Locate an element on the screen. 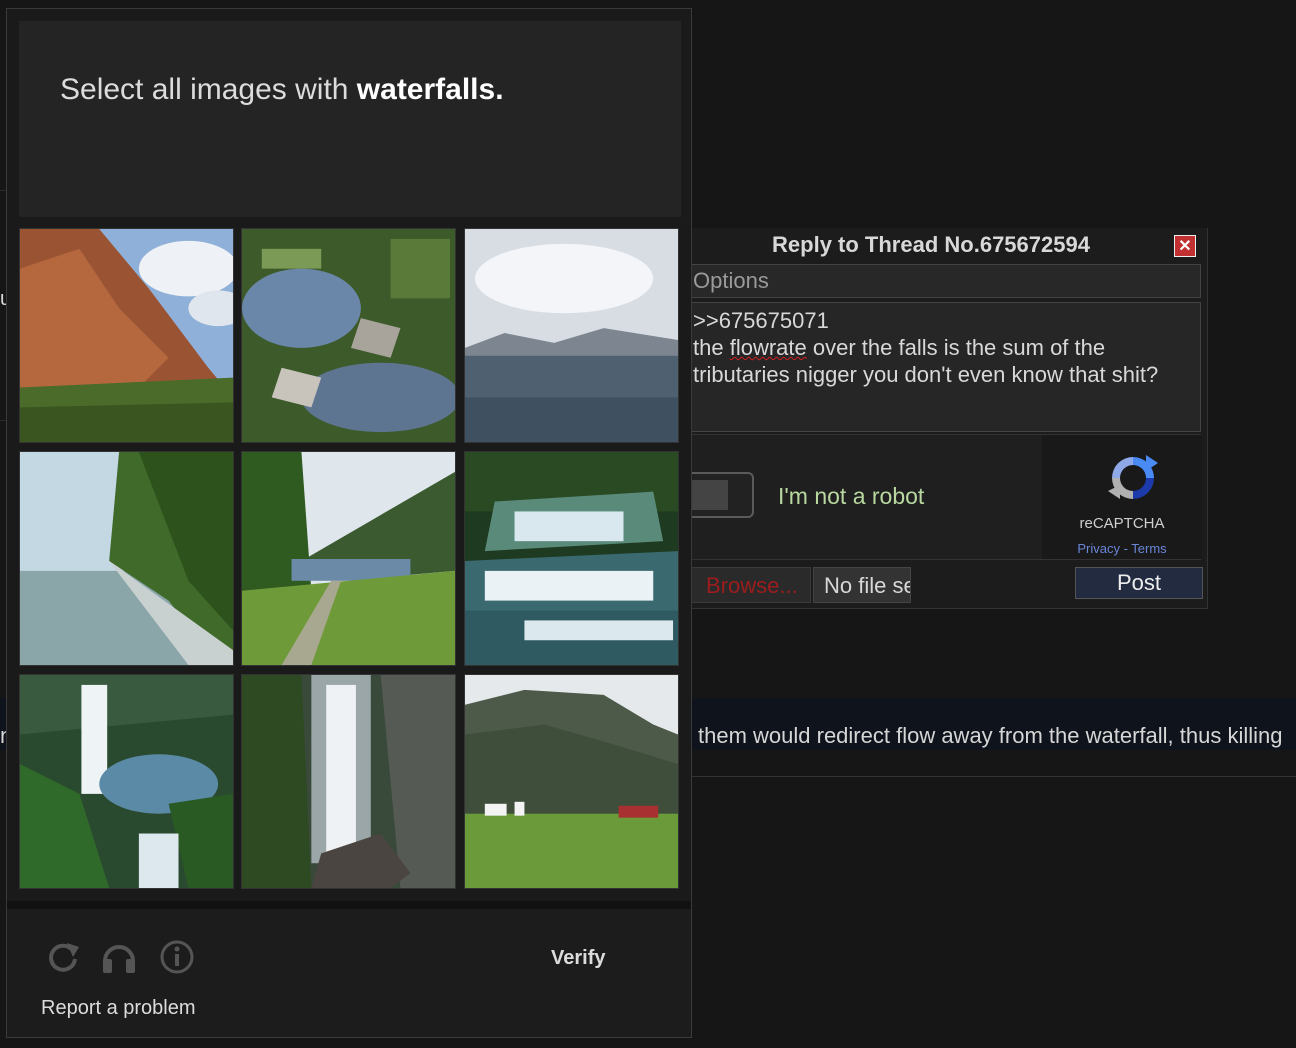 This screenshot has height=1048, width=1296. reply-title: Reply to Thread No.675672594 is located at coordinates (931, 244).